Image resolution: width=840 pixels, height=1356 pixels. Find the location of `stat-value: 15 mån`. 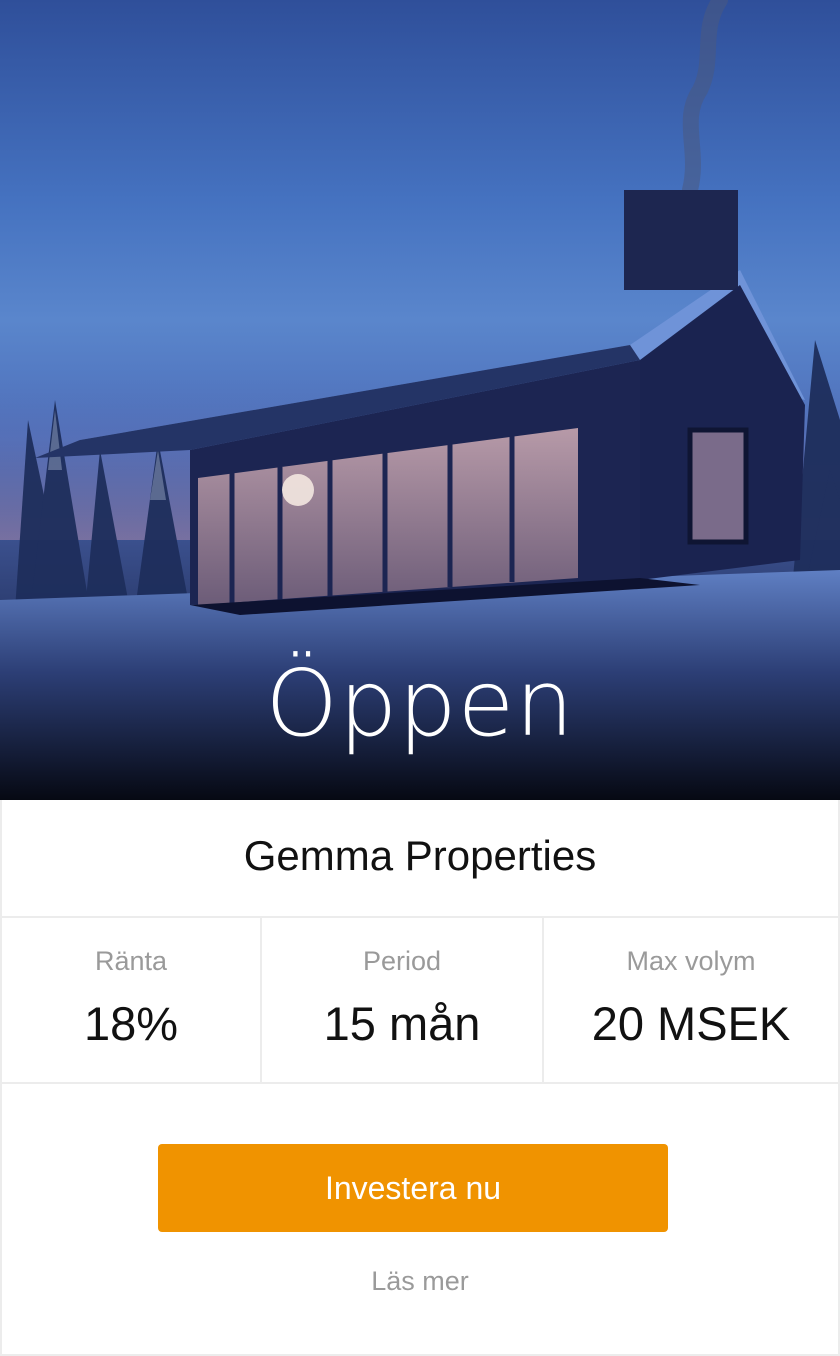

stat-value: 15 mån is located at coordinates (402, 1023).